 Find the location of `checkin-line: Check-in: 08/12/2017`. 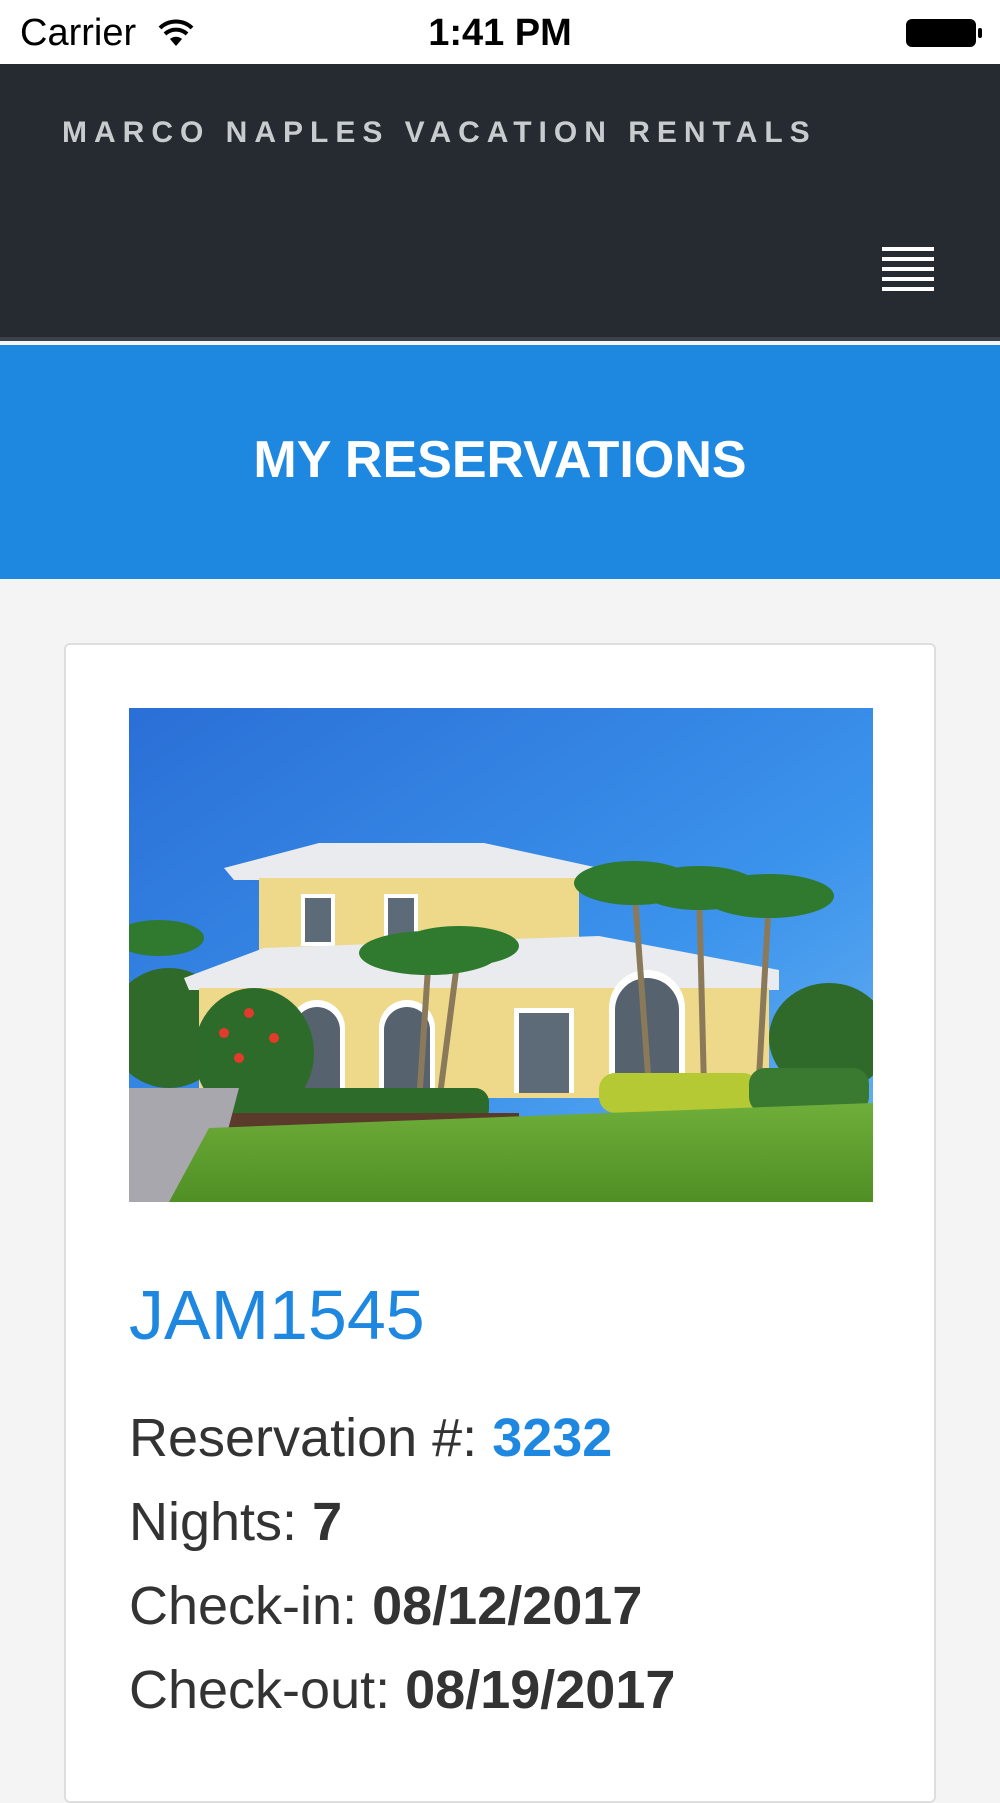

checkin-line: Check-in: 08/12/2017 is located at coordinates (385, 1606).